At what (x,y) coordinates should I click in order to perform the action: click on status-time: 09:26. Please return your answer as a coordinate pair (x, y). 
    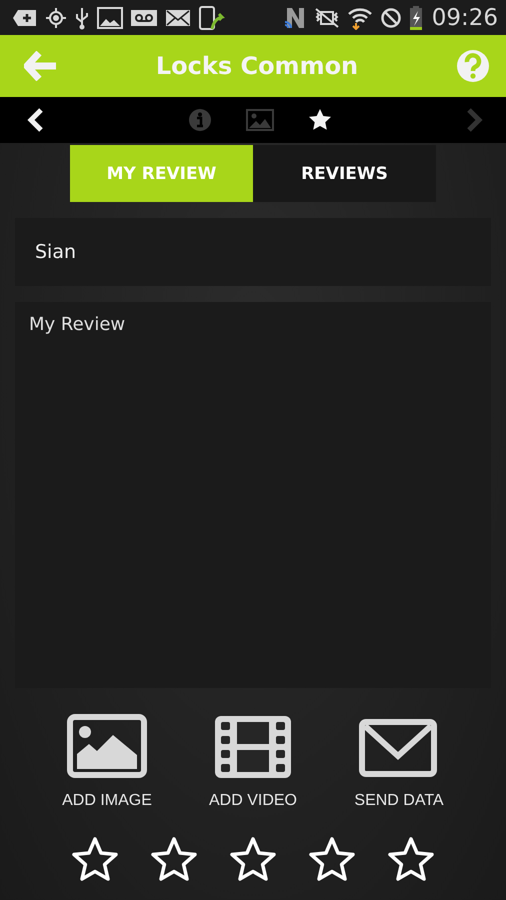
    Looking at the image, I should click on (465, 17).